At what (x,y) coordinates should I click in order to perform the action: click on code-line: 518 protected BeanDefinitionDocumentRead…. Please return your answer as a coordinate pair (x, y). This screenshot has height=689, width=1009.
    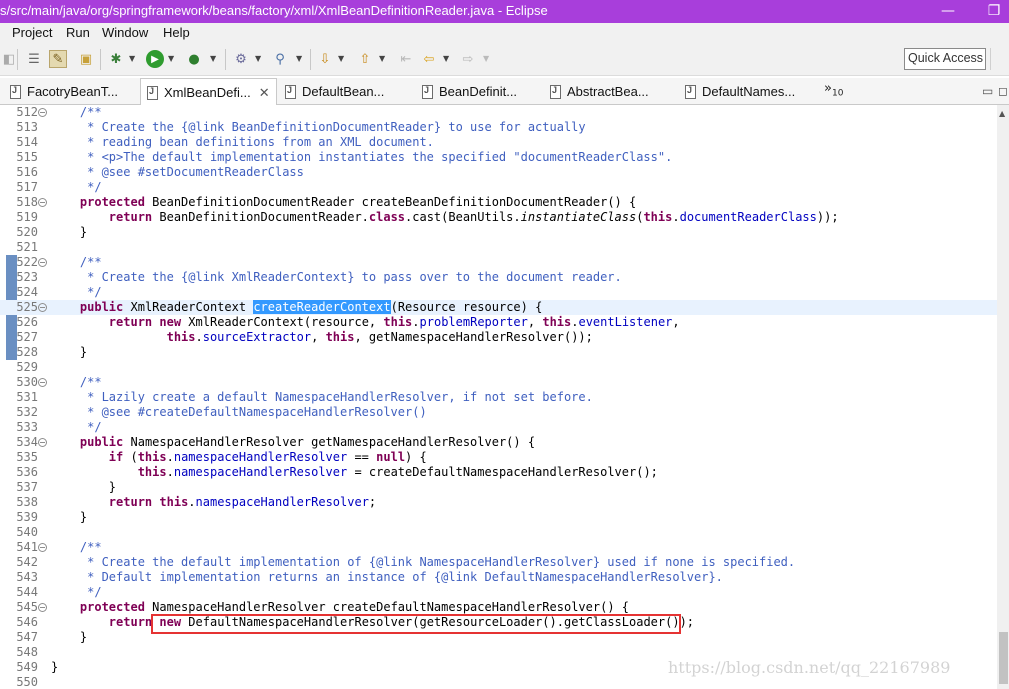
    Looking at the image, I should click on (498, 202).